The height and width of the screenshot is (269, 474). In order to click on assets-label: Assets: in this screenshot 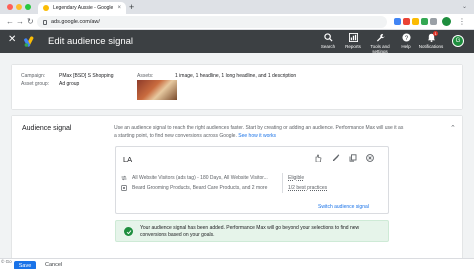, I will do `click(145, 76)`.